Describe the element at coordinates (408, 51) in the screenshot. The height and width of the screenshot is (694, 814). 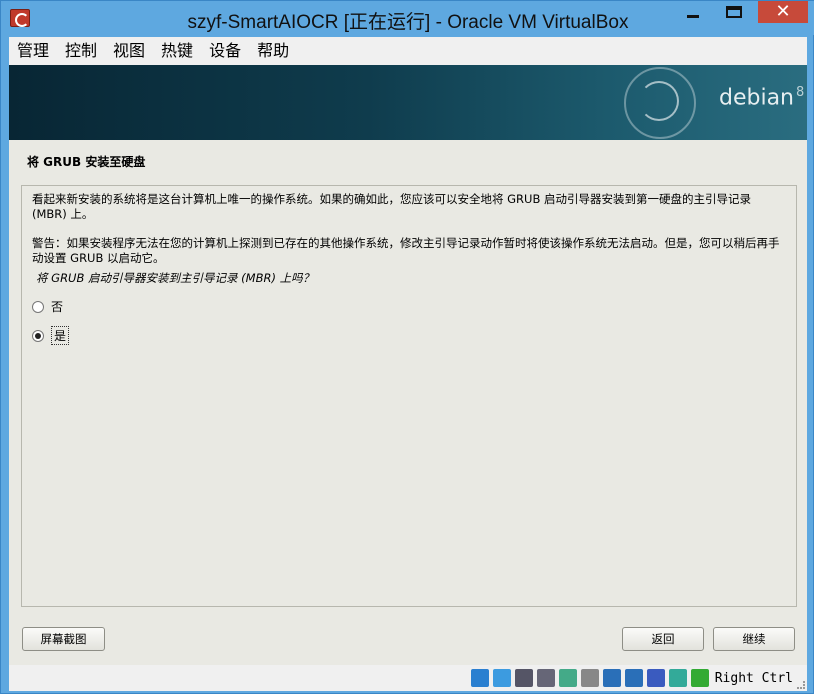
I see `menu-bar: 管理 控制 视图 热键 设备 帮助` at that location.